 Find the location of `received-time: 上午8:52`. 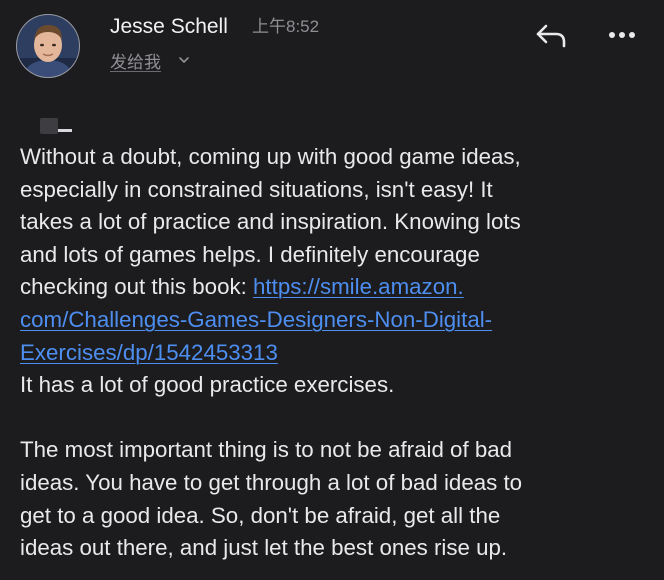

received-time: 上午8:52 is located at coordinates (286, 26).